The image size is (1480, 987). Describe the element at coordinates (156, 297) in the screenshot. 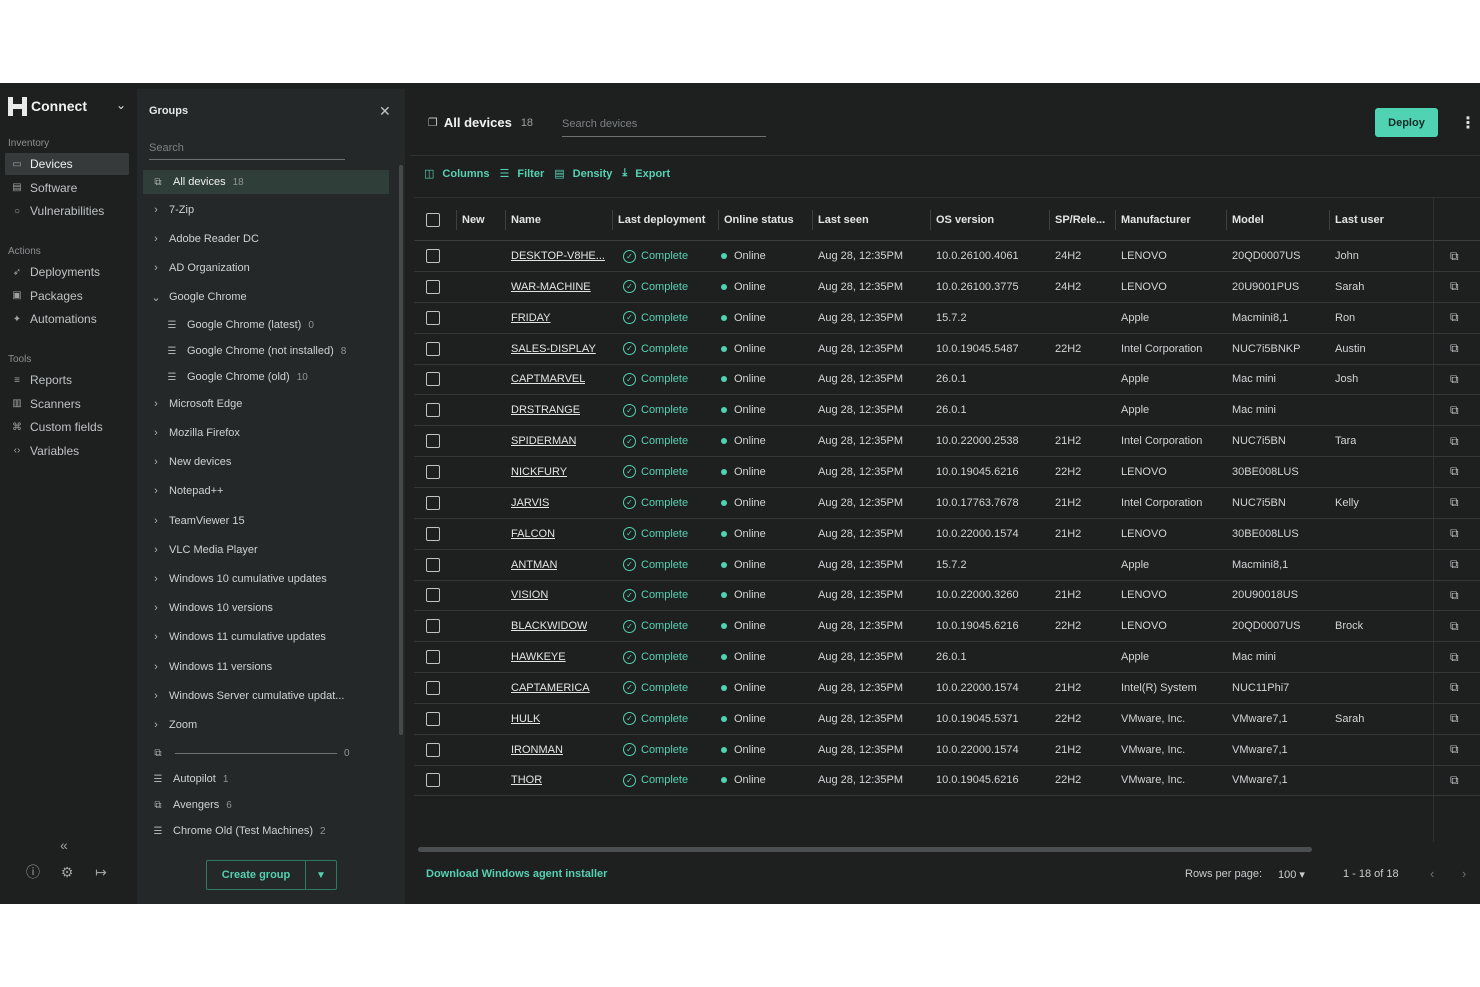

I see `chevron-down-icon: ⌄` at that location.